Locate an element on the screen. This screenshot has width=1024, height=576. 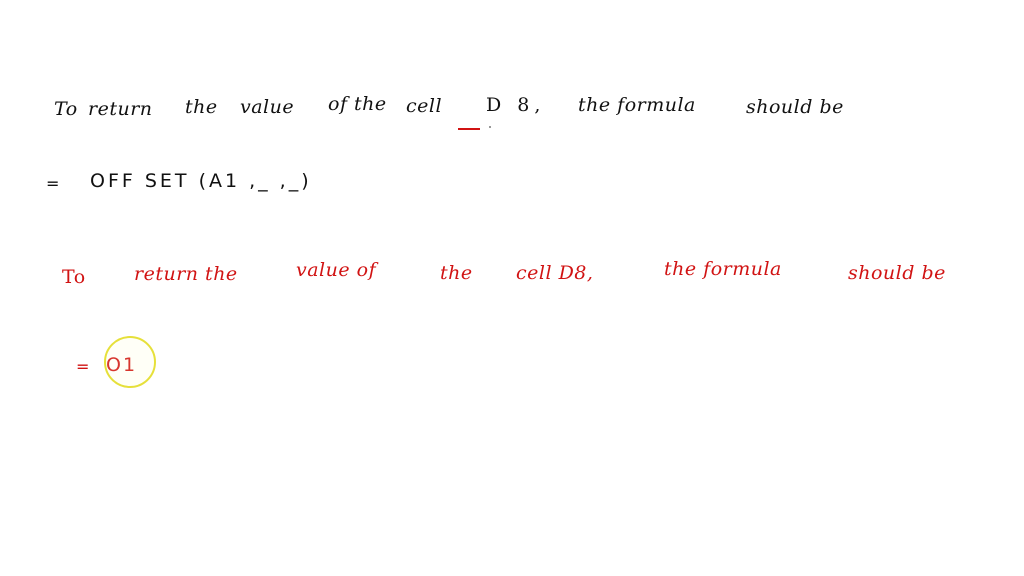
red-word-should-be: should be is located at coordinates (897, 273).